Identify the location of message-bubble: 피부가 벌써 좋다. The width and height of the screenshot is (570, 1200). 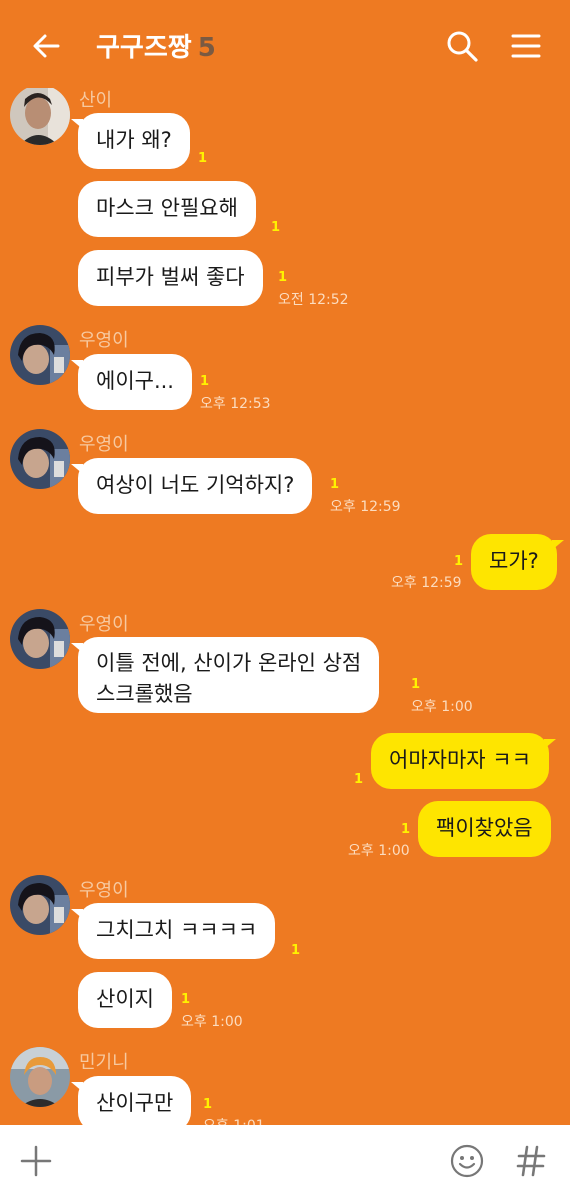
(170, 278).